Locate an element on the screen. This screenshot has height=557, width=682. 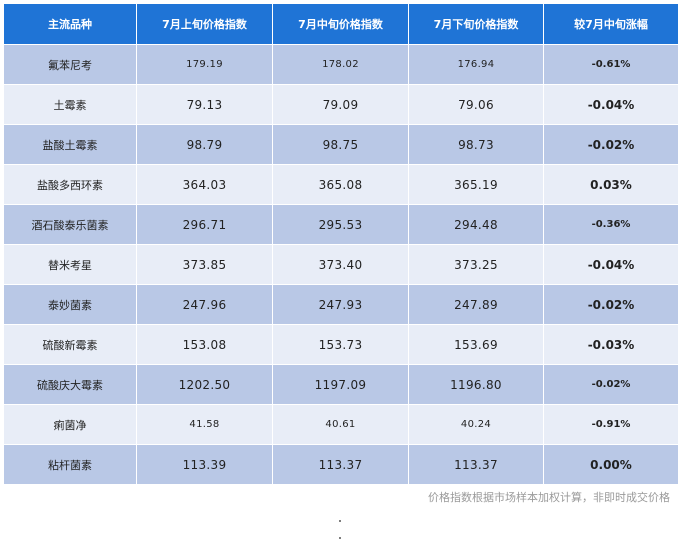
mid-july-index: 373.40 is located at coordinates (341, 265).